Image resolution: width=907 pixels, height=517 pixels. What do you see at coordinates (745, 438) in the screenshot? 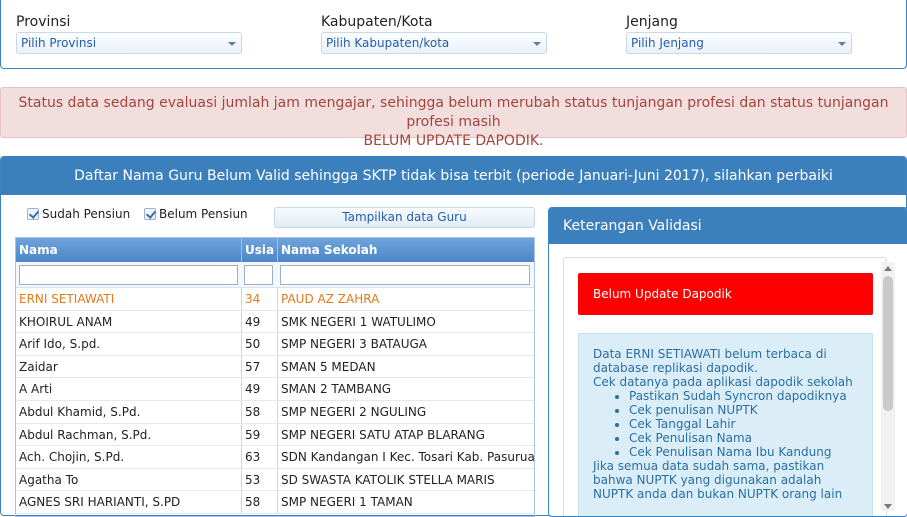
I see `info-item: Cek Penulisan Nama` at bounding box center [745, 438].